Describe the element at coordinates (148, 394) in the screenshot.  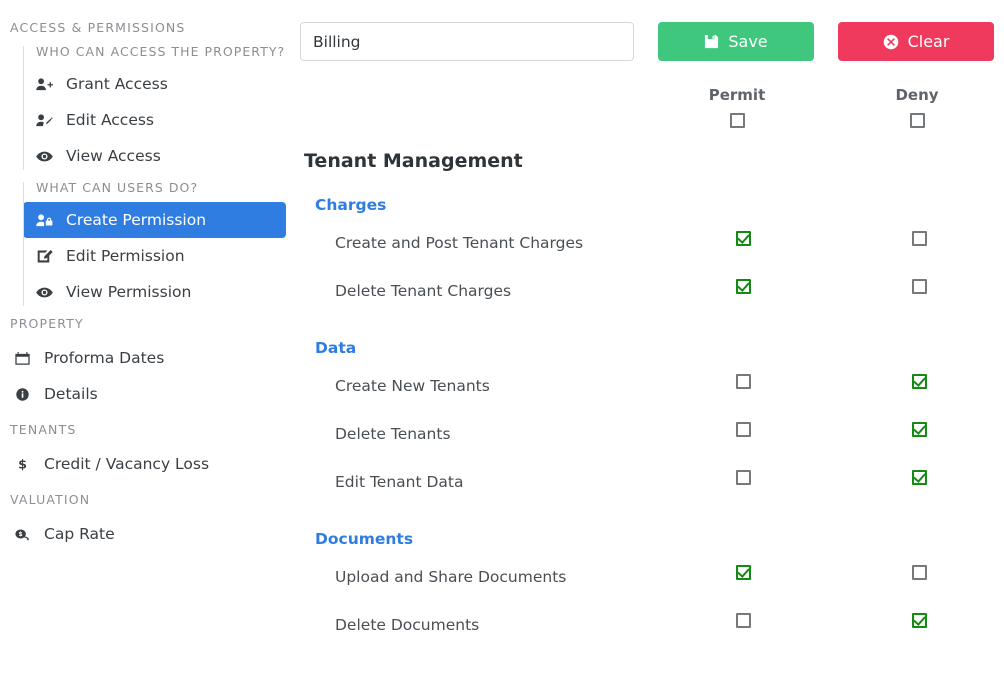
I see `sidebar-item-details: Details` at that location.